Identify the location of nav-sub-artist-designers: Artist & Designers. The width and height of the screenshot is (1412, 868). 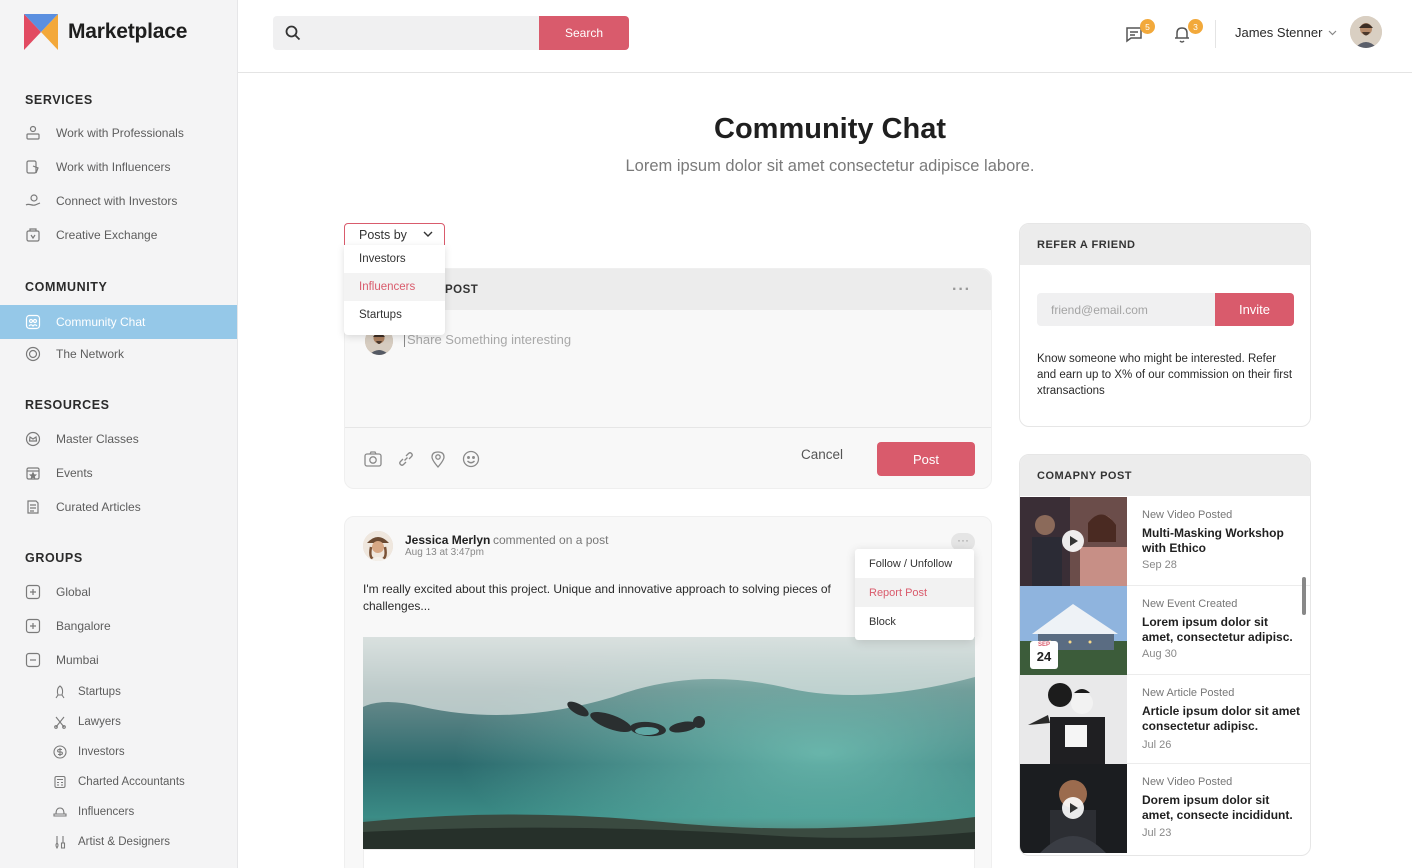
(118, 842).